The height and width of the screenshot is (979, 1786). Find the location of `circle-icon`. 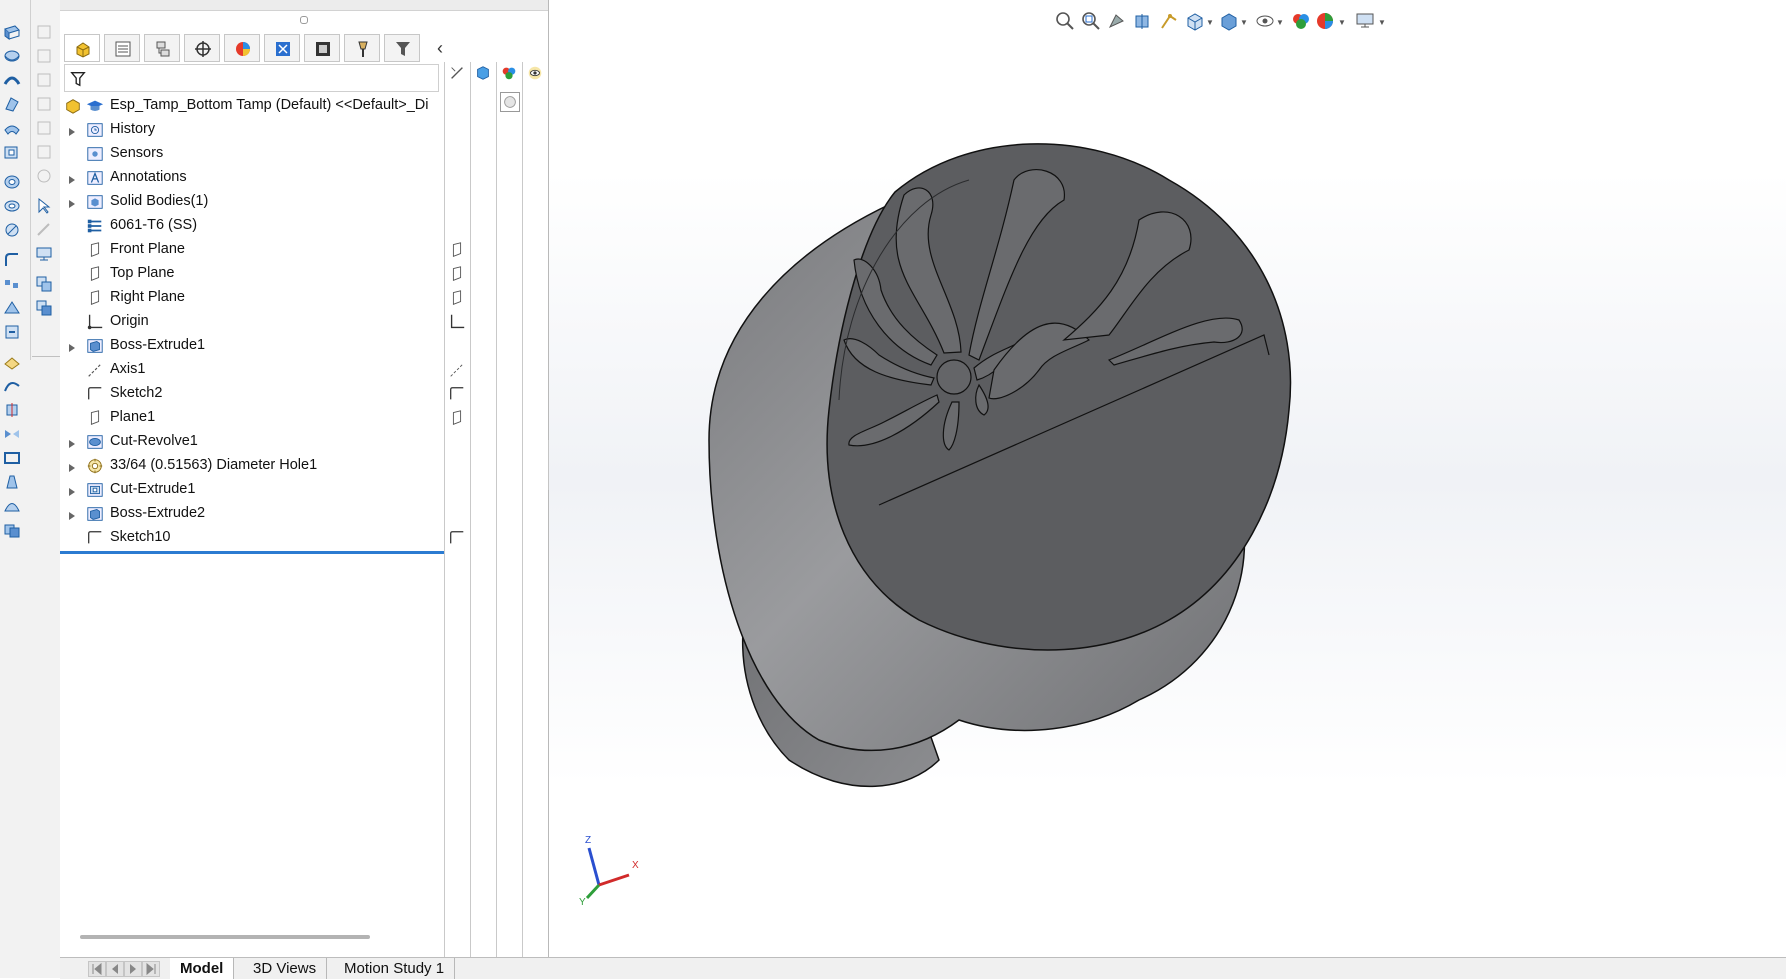

circle-icon is located at coordinates (44, 128).